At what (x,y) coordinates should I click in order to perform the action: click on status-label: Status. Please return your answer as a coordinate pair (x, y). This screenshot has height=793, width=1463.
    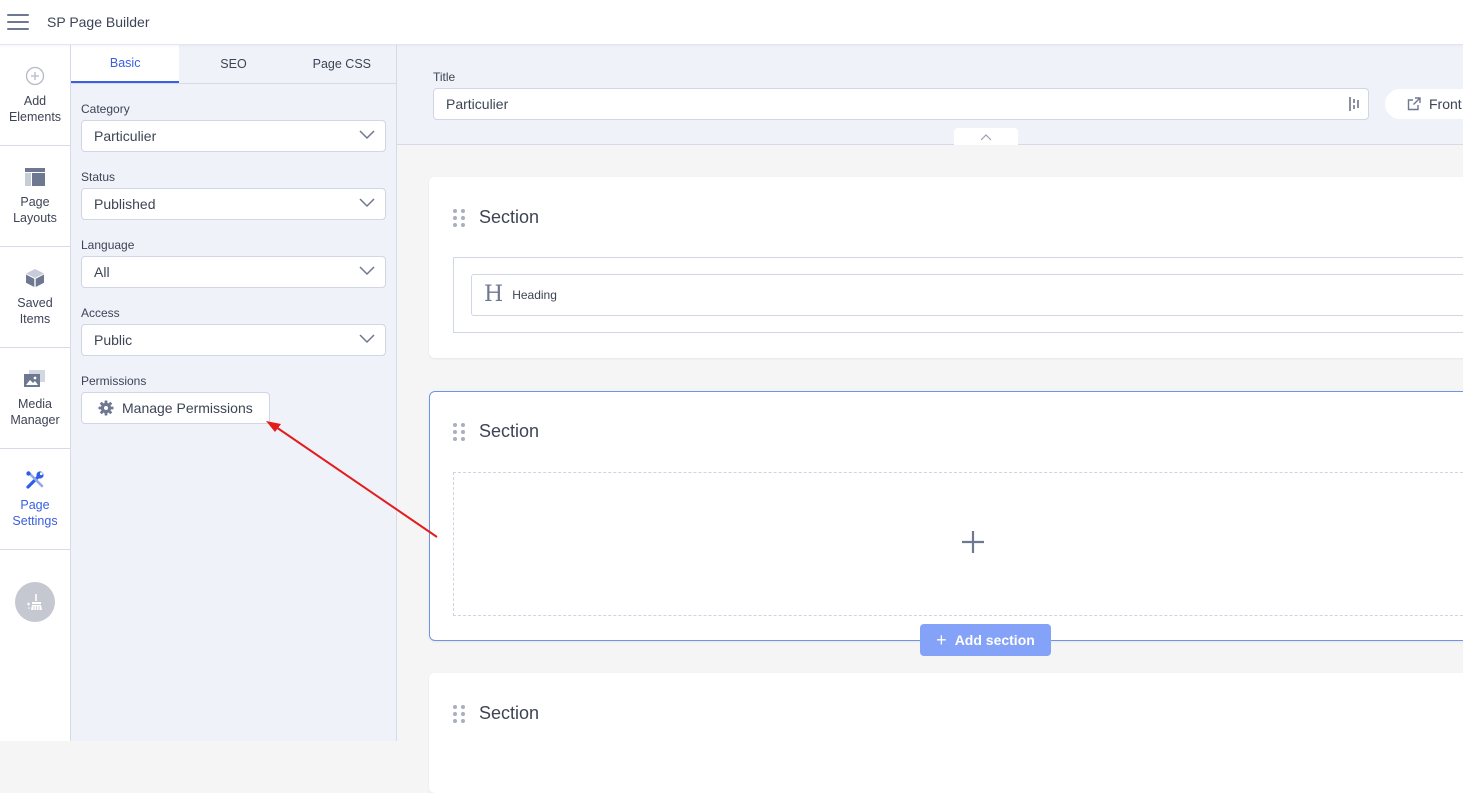
    Looking at the image, I should click on (98, 177).